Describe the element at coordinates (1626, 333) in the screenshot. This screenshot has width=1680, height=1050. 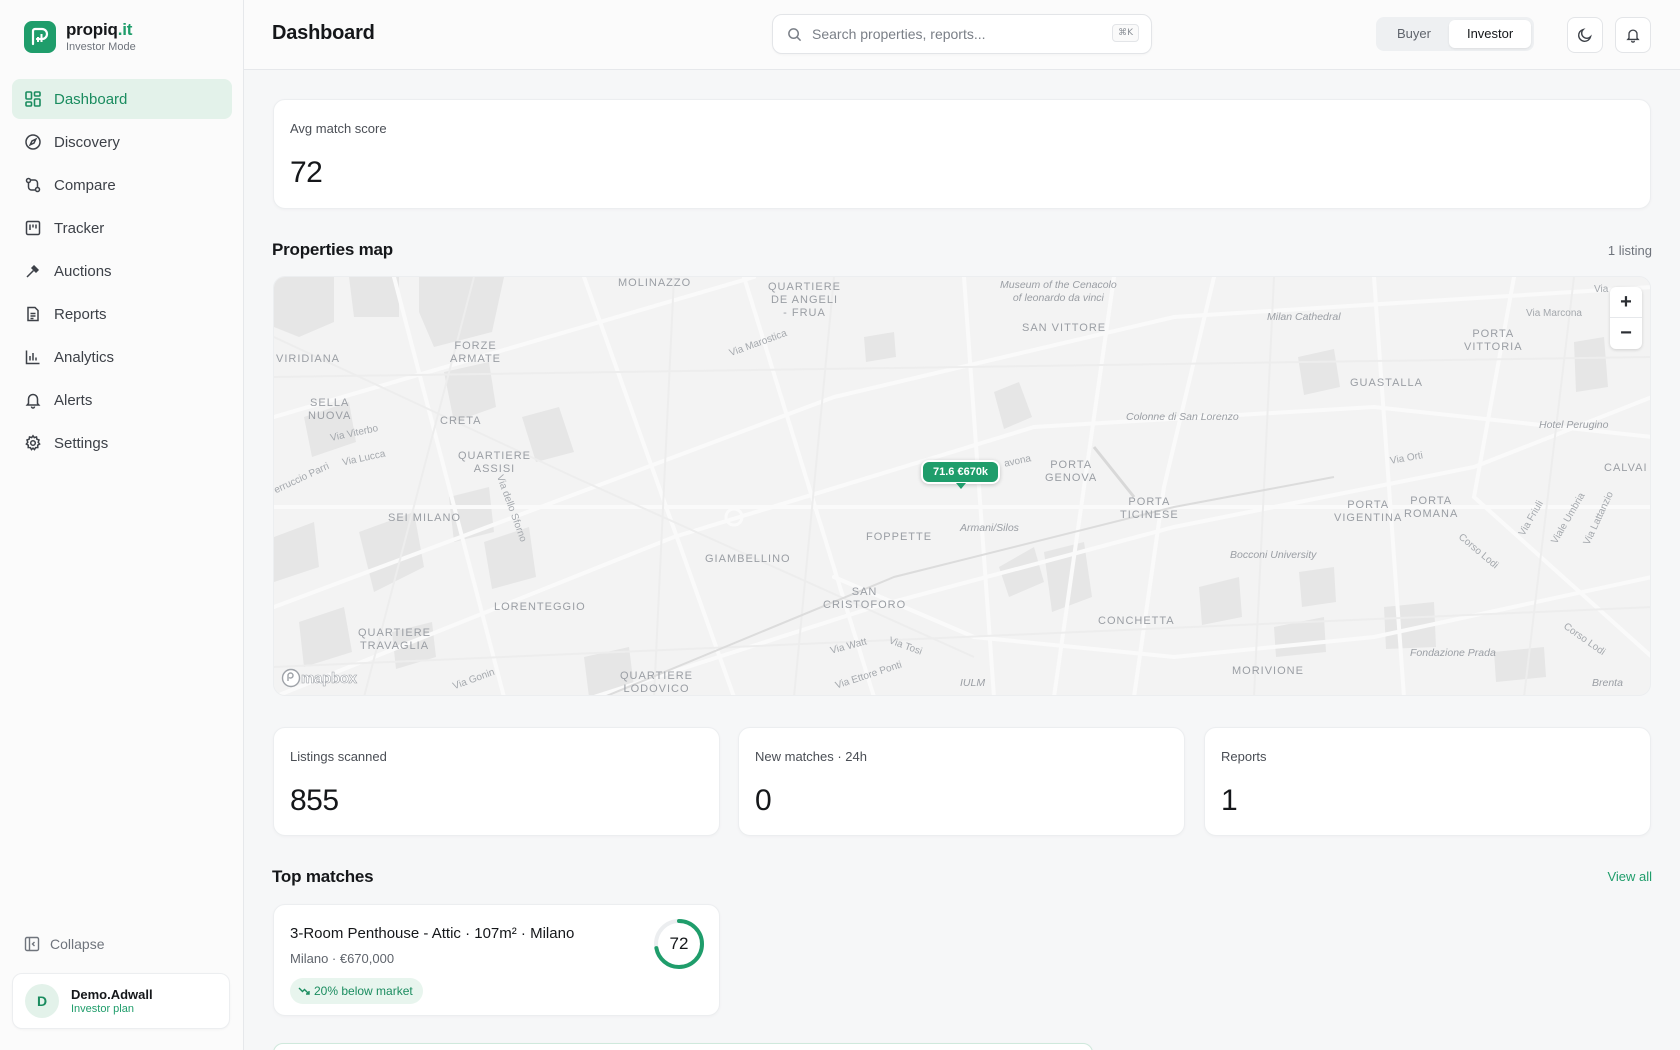
I see `zoom-out-button: −` at that location.